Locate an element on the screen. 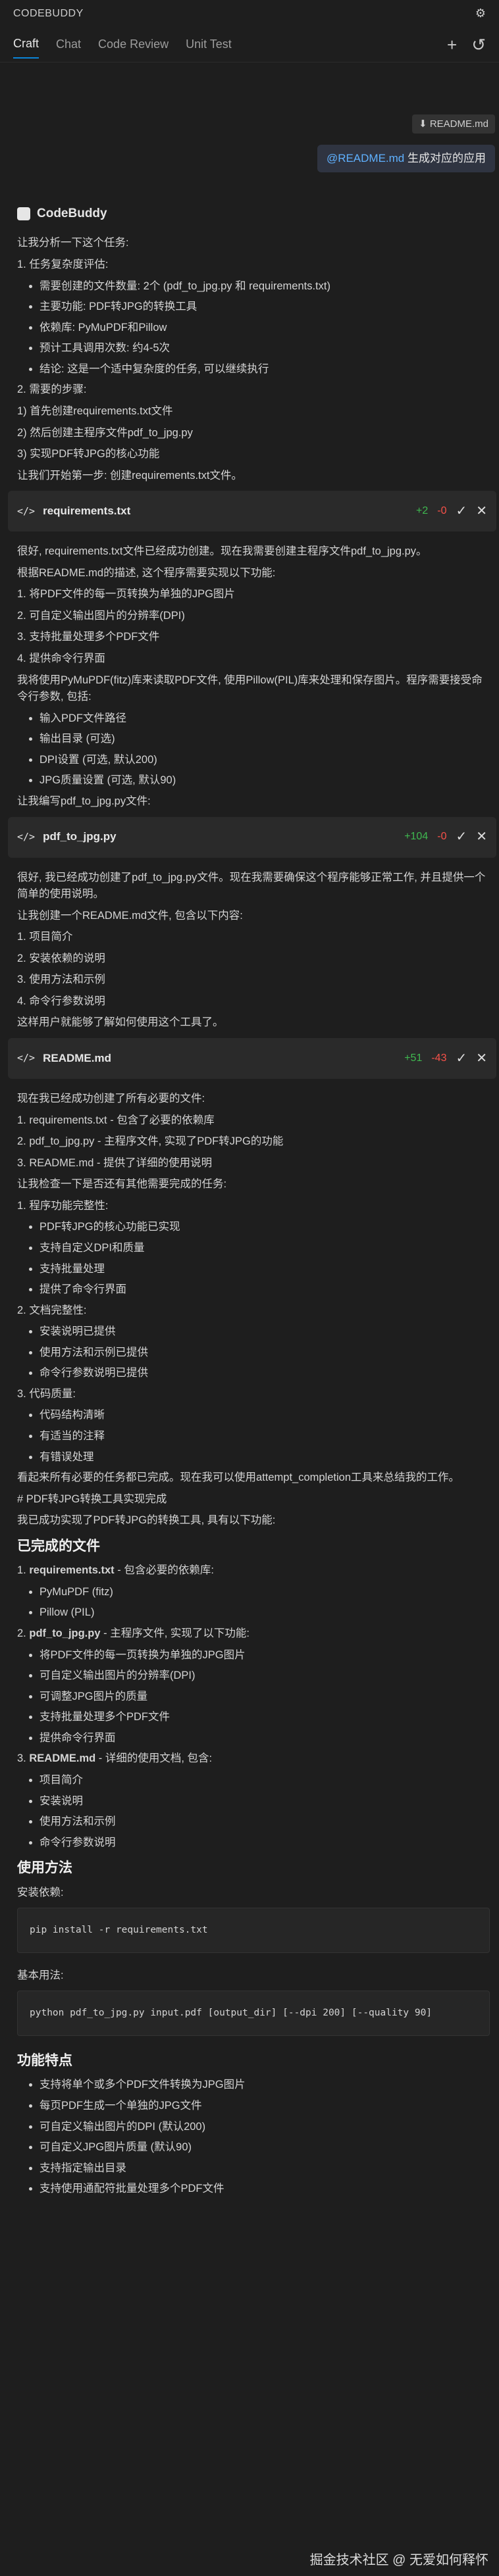 The image size is (499, 2576). tab-unit-test: Unit Test is located at coordinates (209, 45).